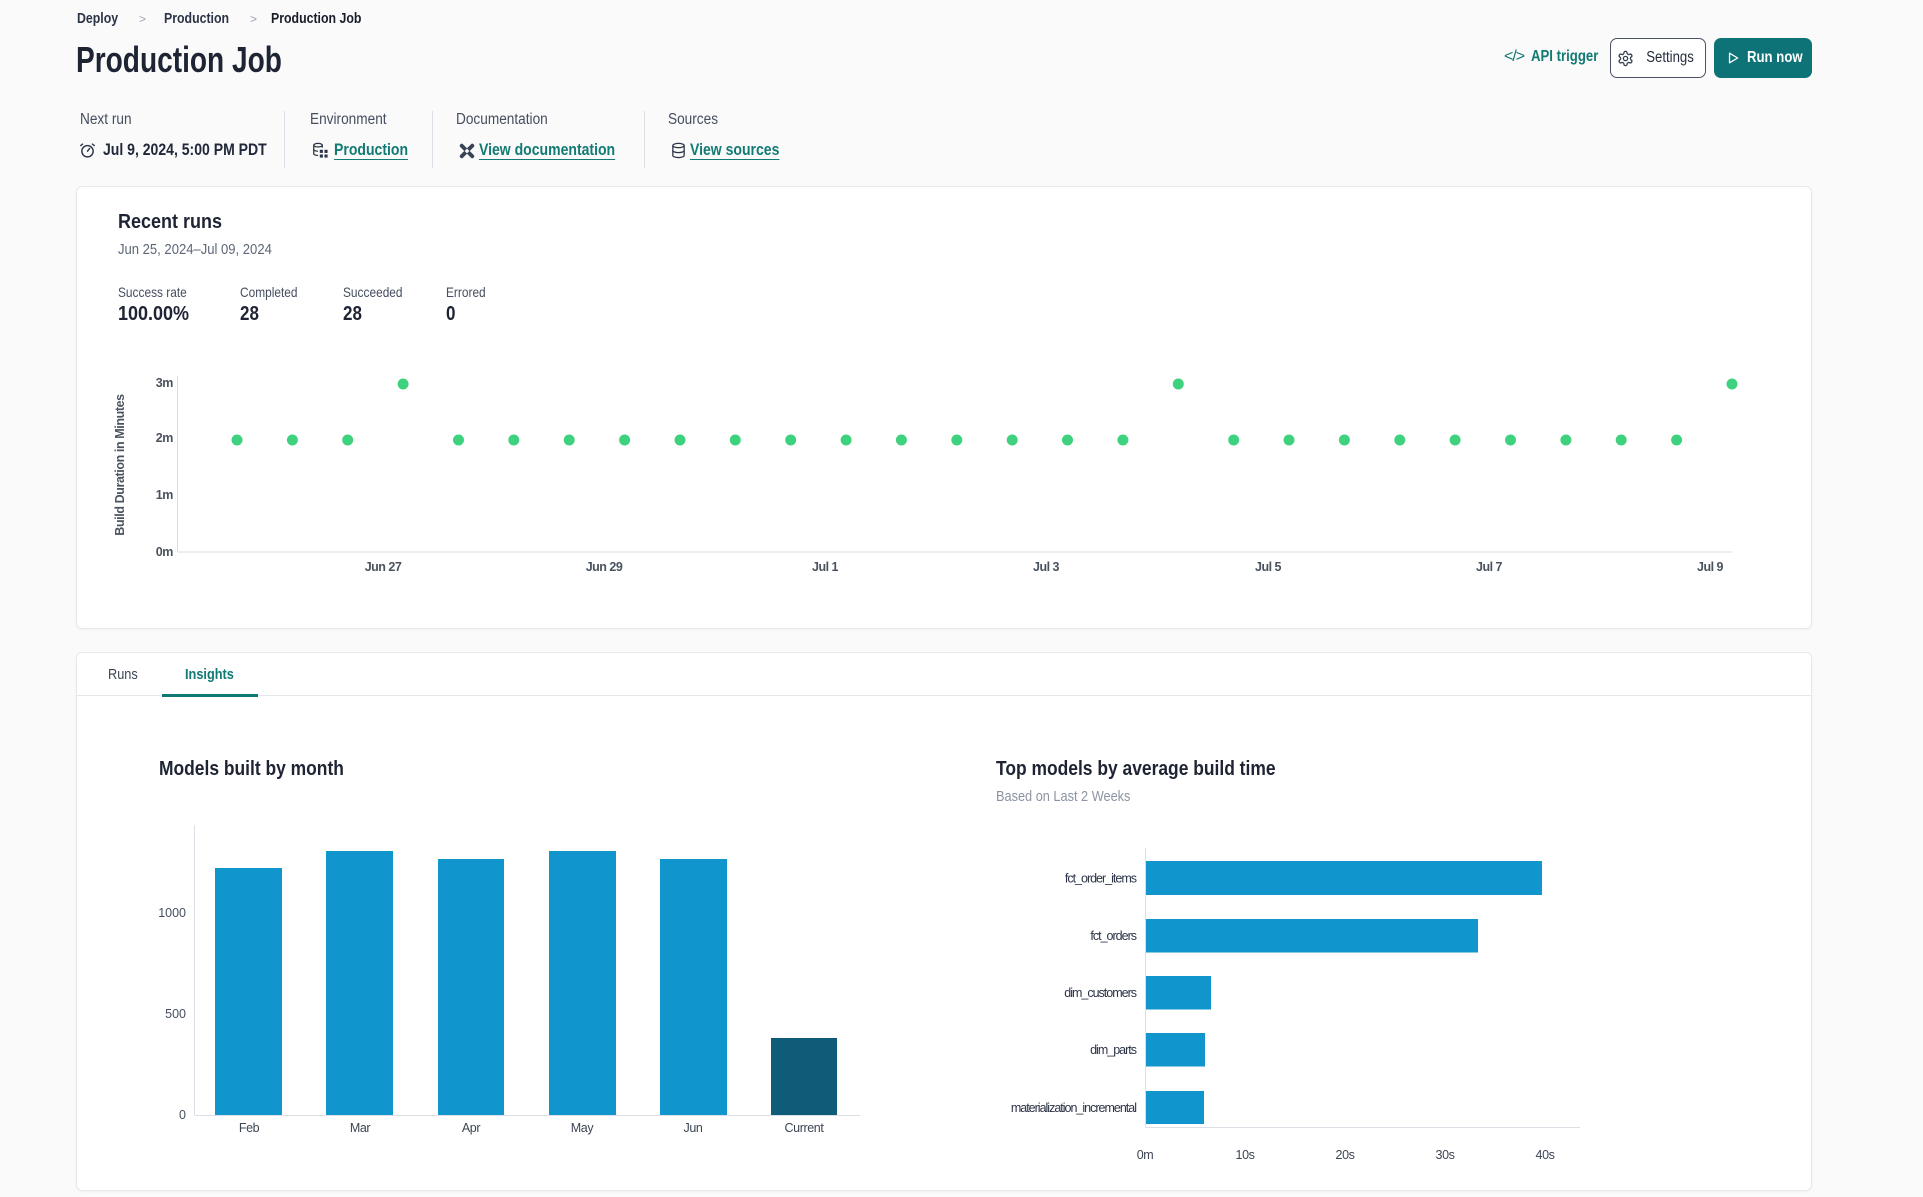  What do you see at coordinates (805, 1128) in the screenshot?
I see `svg-text: Current` at bounding box center [805, 1128].